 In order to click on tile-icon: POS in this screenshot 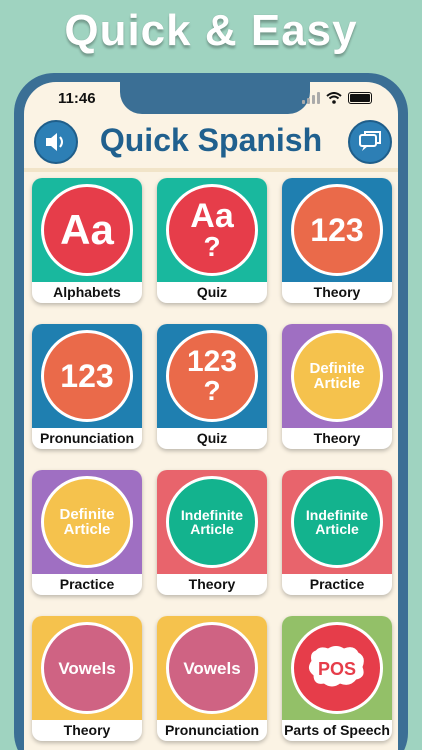, I will do `click(337, 668)`.